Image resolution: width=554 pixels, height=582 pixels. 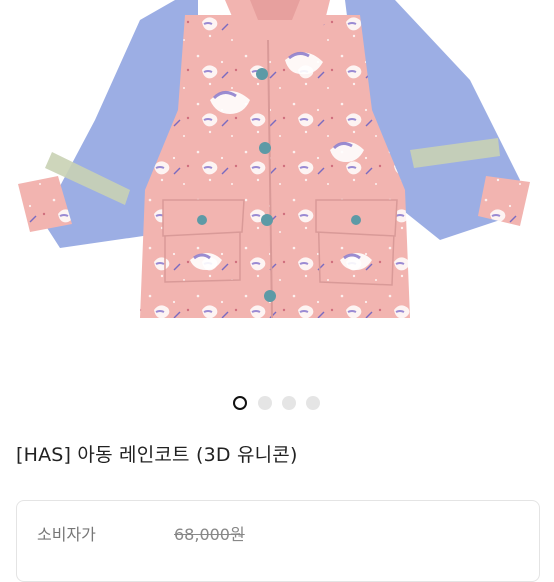 What do you see at coordinates (157, 455) in the screenshot?
I see `product-title: [HAS] 아동 레인코트 (3D 유니콘)` at bounding box center [157, 455].